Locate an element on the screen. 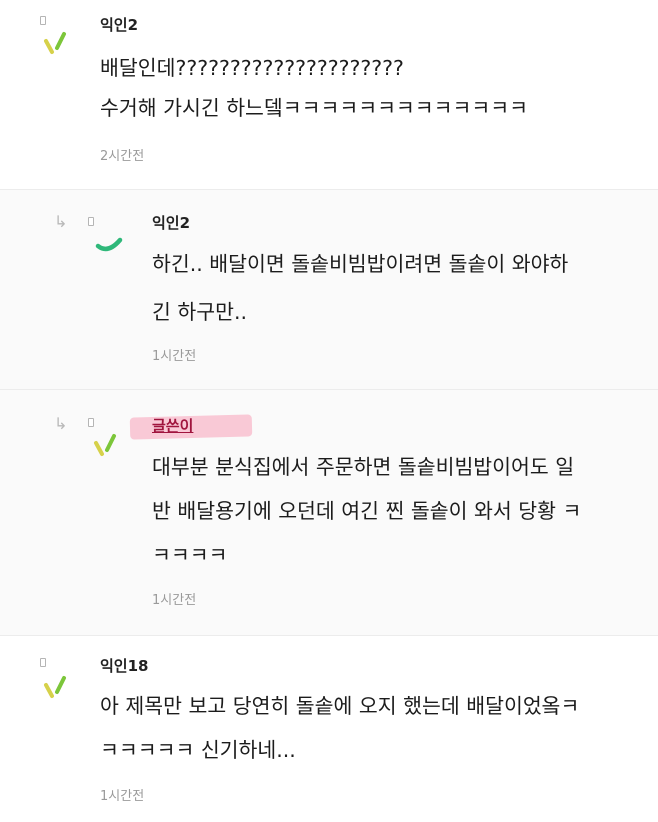  small-square-icon is located at coordinates (43, 662).